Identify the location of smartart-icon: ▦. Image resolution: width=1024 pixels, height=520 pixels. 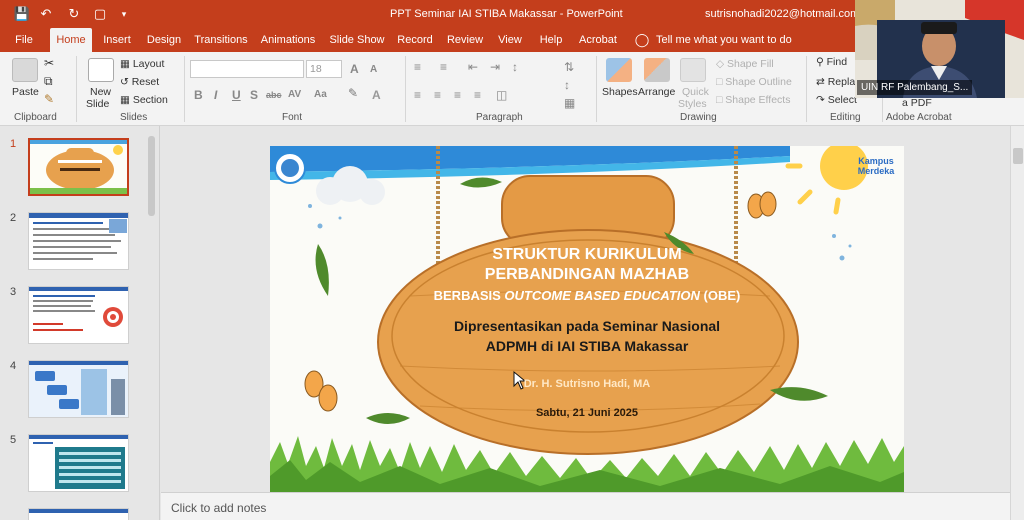
(569, 103).